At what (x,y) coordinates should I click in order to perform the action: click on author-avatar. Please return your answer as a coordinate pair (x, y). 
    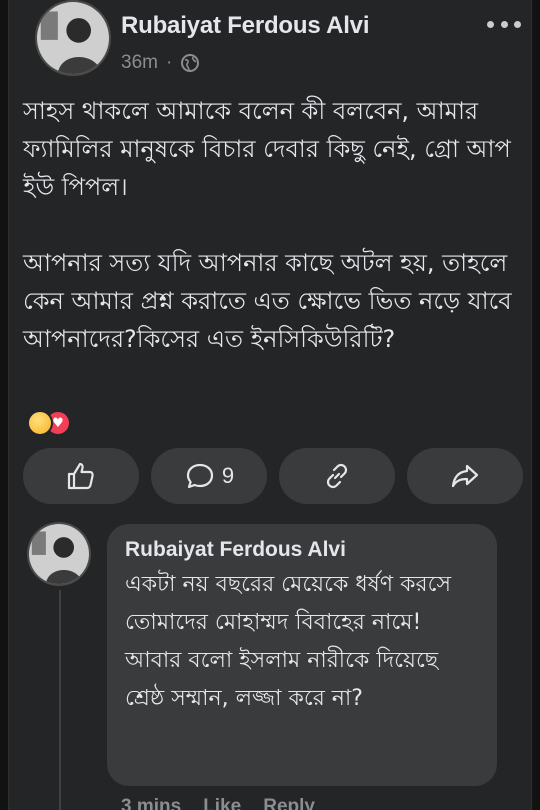
    Looking at the image, I should click on (73, 38).